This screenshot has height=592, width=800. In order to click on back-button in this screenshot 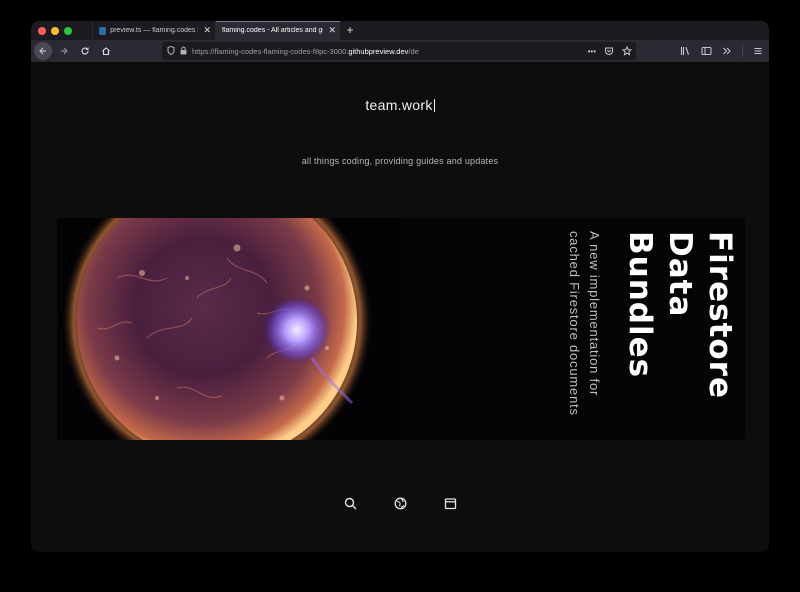, I will do `click(43, 51)`.